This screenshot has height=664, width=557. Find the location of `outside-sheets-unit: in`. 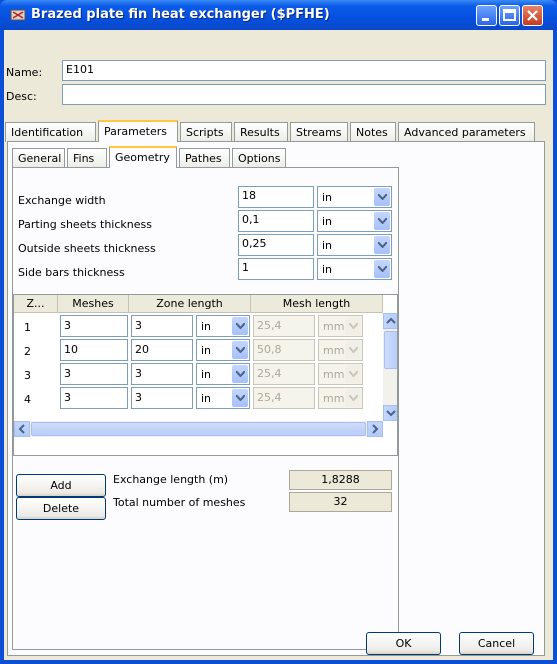

outside-sheets-unit: in is located at coordinates (354, 245).